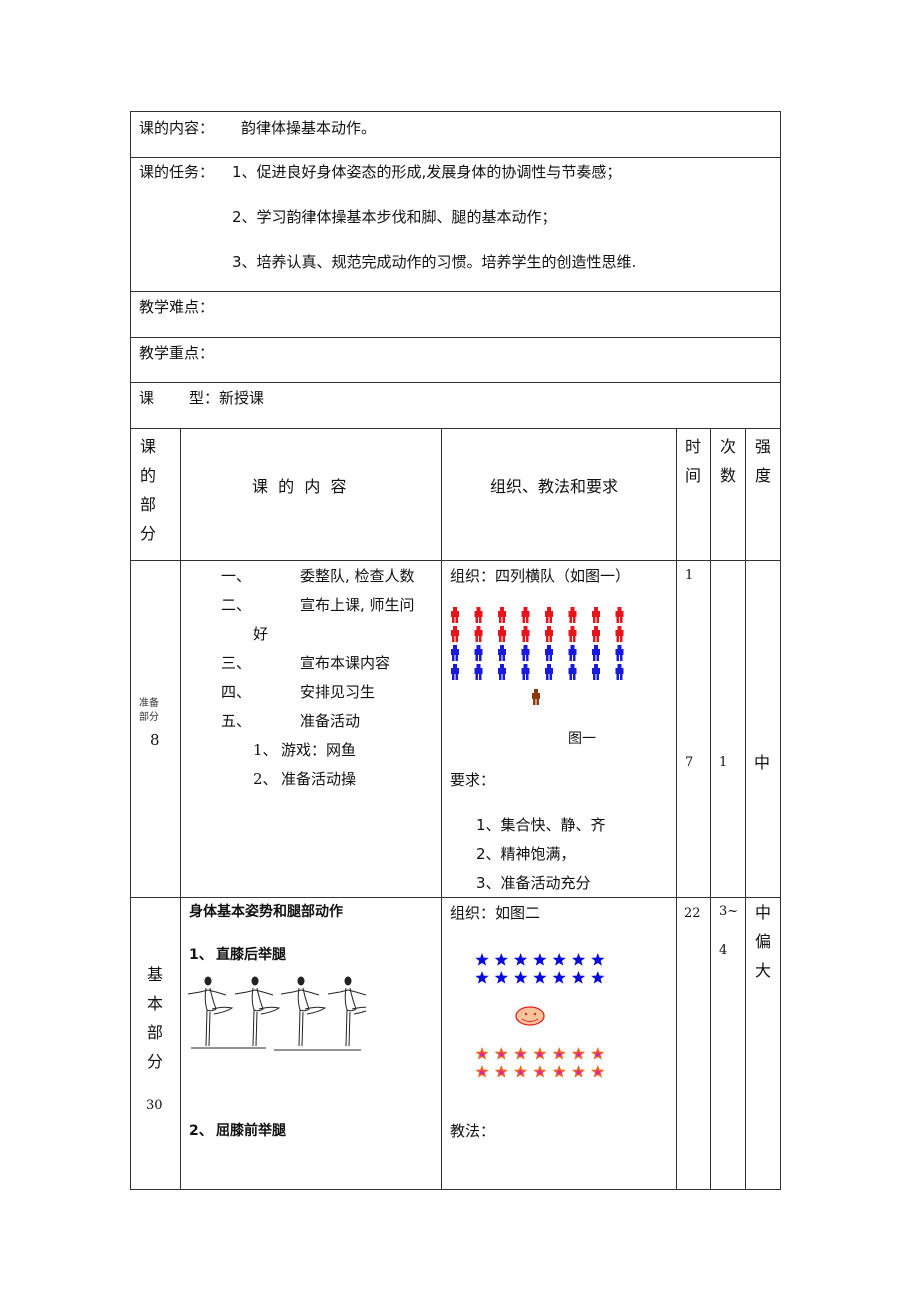  Describe the element at coordinates (689, 762) in the screenshot. I see `time-value: 7` at that location.